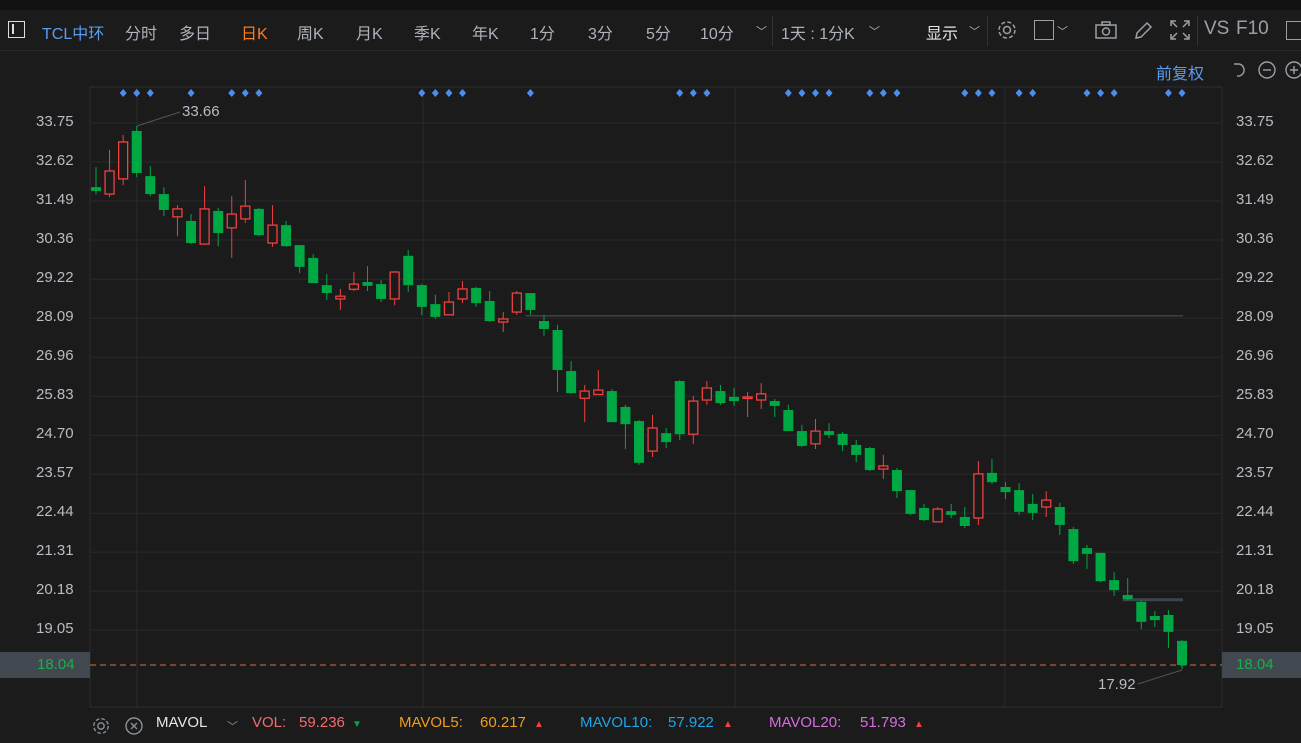 This screenshot has width=1301, height=743. What do you see at coordinates (55, 160) in the screenshot?
I see `y-tick-left: 32.62` at bounding box center [55, 160].